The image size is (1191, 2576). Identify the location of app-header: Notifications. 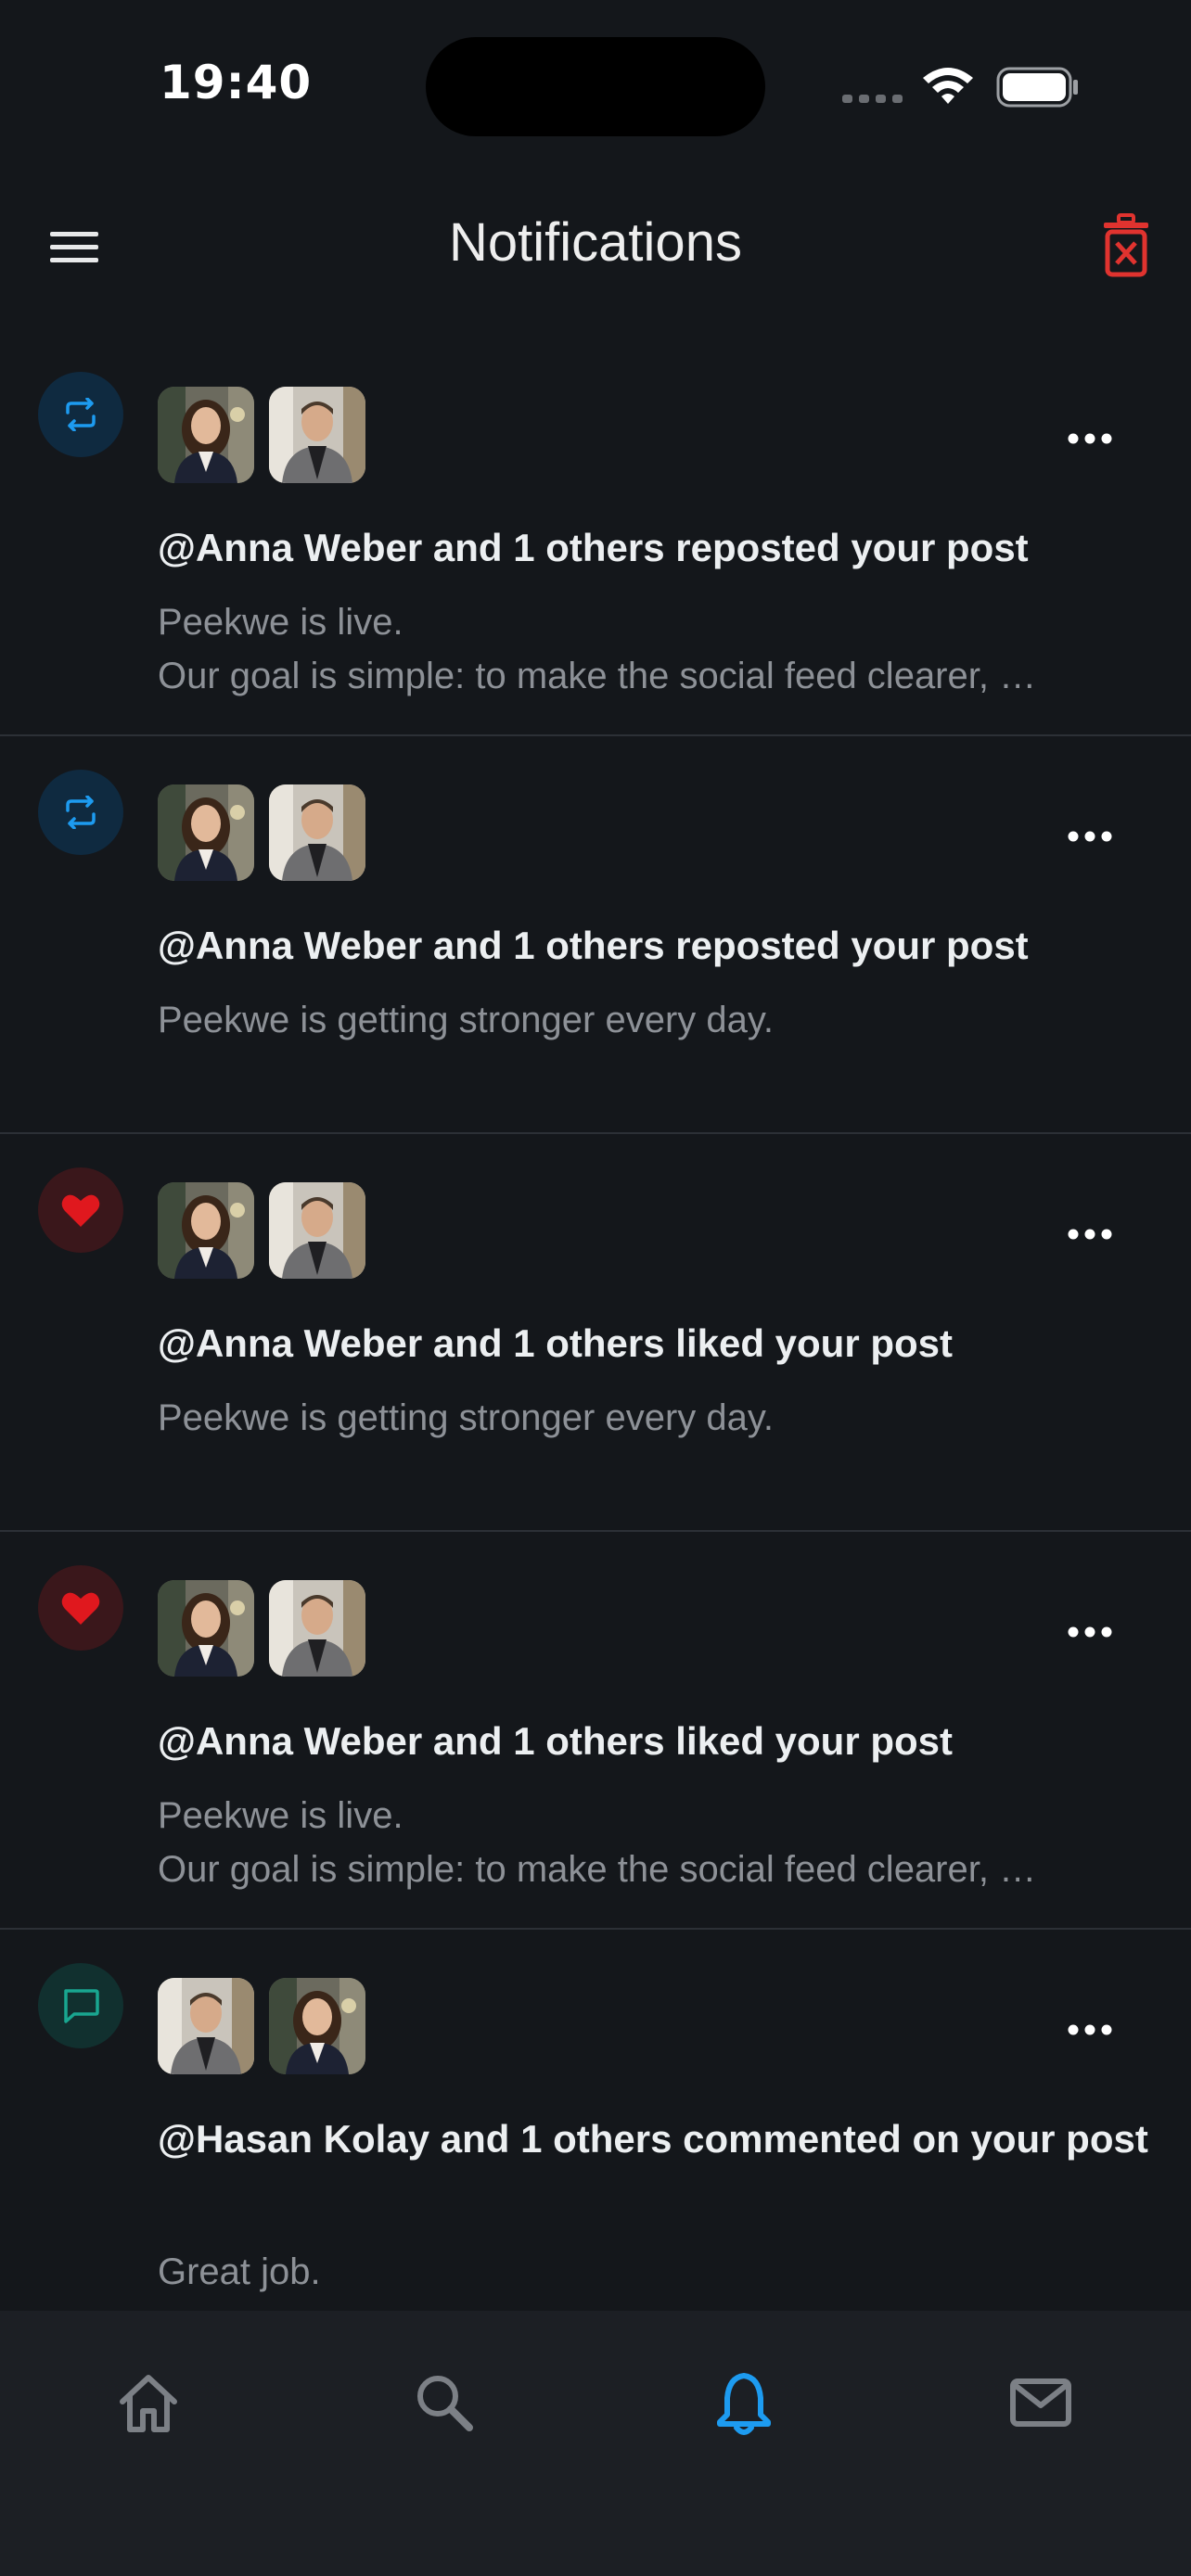
(595, 246).